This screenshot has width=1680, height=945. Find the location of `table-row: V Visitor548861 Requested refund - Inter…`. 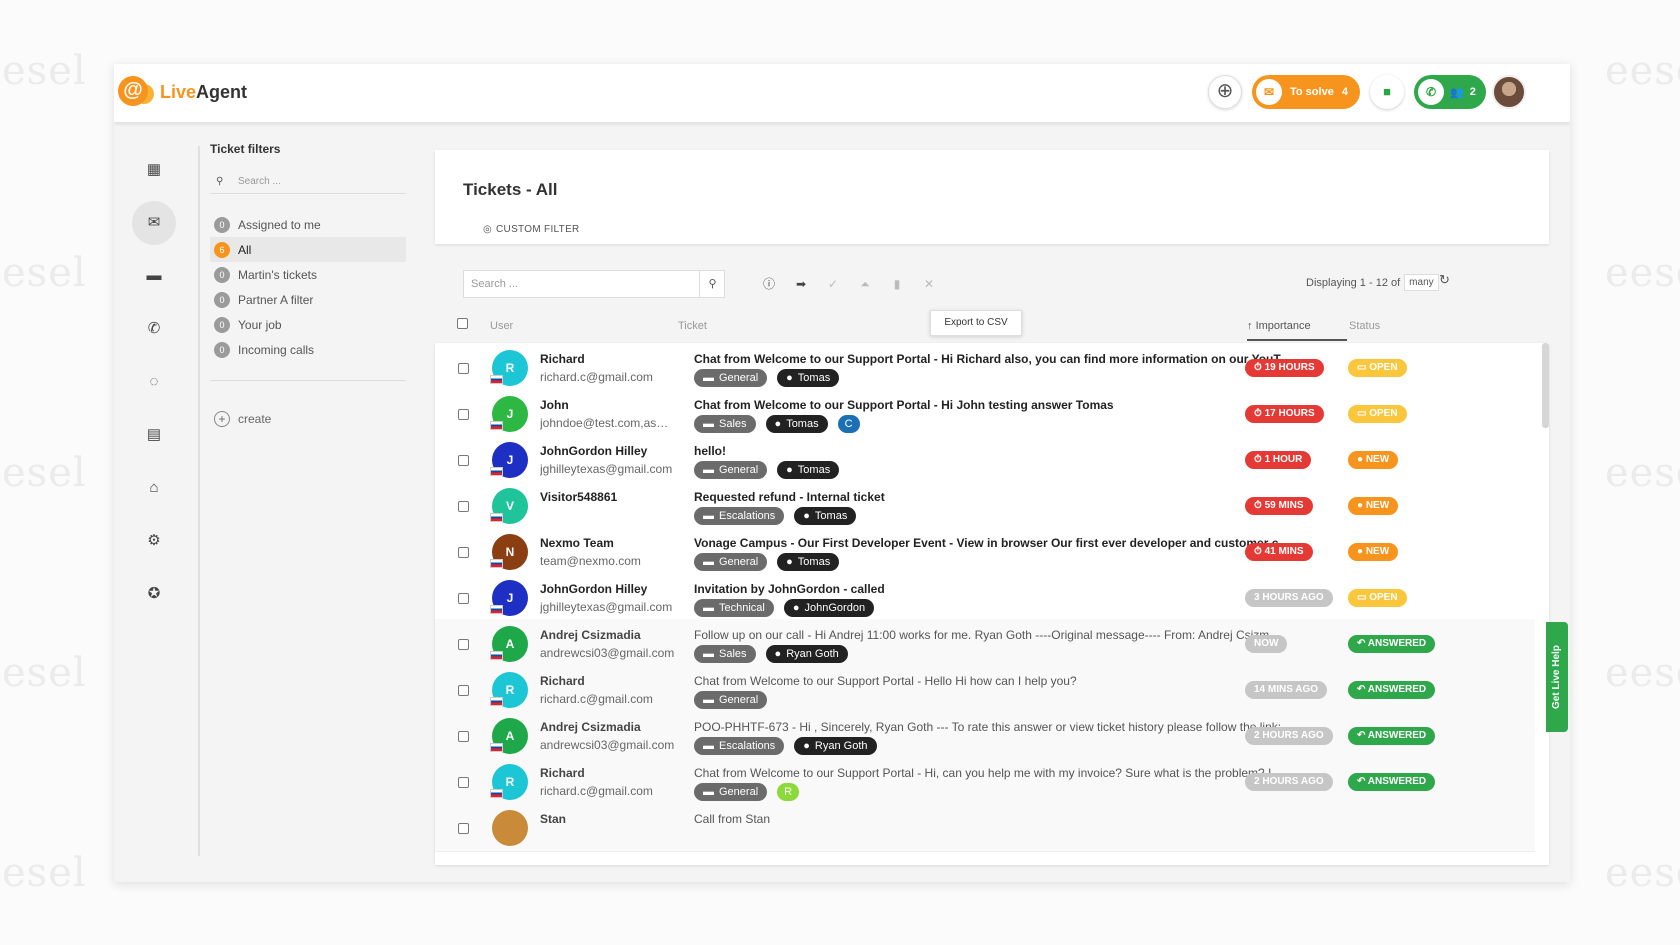

table-row: V Visitor548861 Requested refund - Inter… is located at coordinates (985, 505).